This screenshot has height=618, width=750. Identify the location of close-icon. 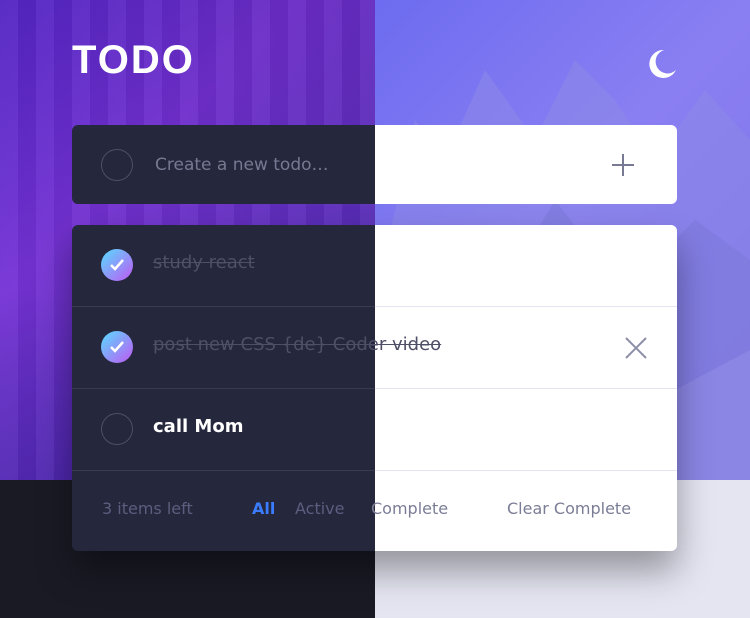
(636, 348).